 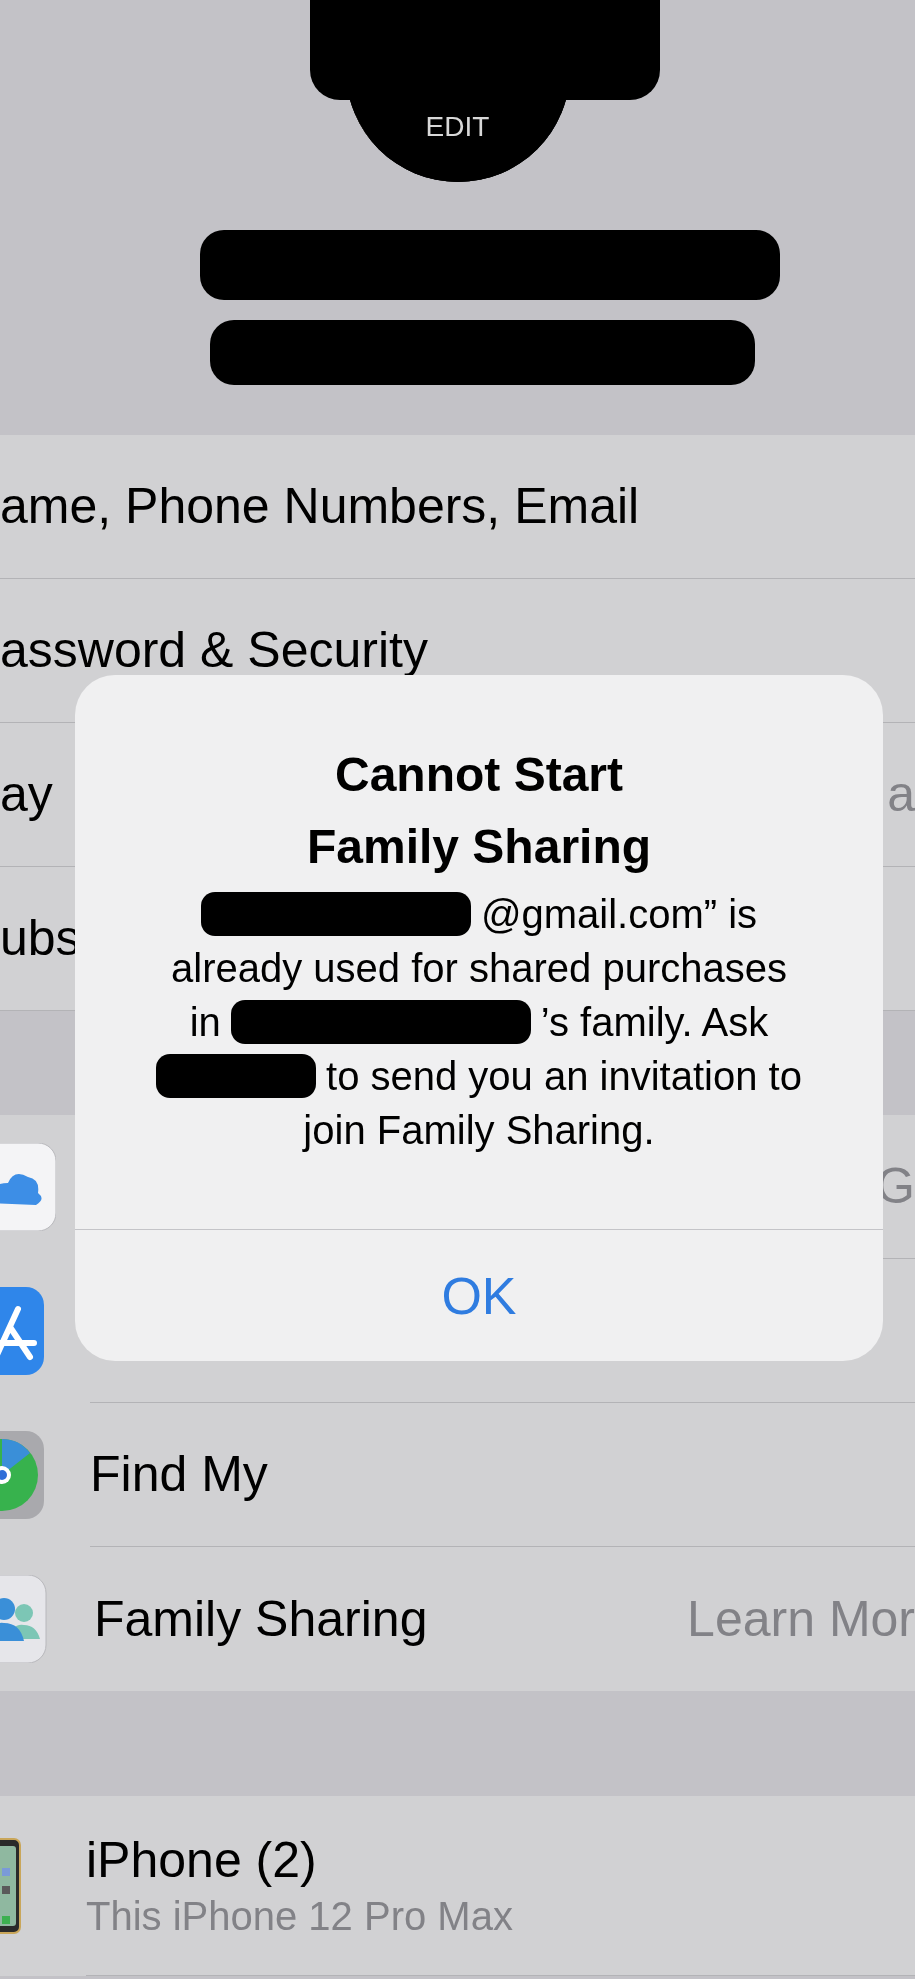 What do you see at coordinates (320, 506) in the screenshot?
I see `settings-row-label: ame, Phone Numbers, Email` at bounding box center [320, 506].